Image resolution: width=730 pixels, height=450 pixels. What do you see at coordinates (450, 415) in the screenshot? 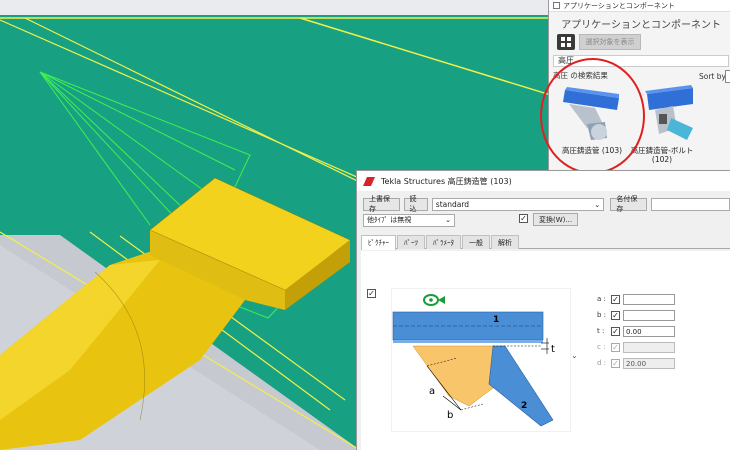
I see `dimension-b-label: b` at bounding box center [450, 415].